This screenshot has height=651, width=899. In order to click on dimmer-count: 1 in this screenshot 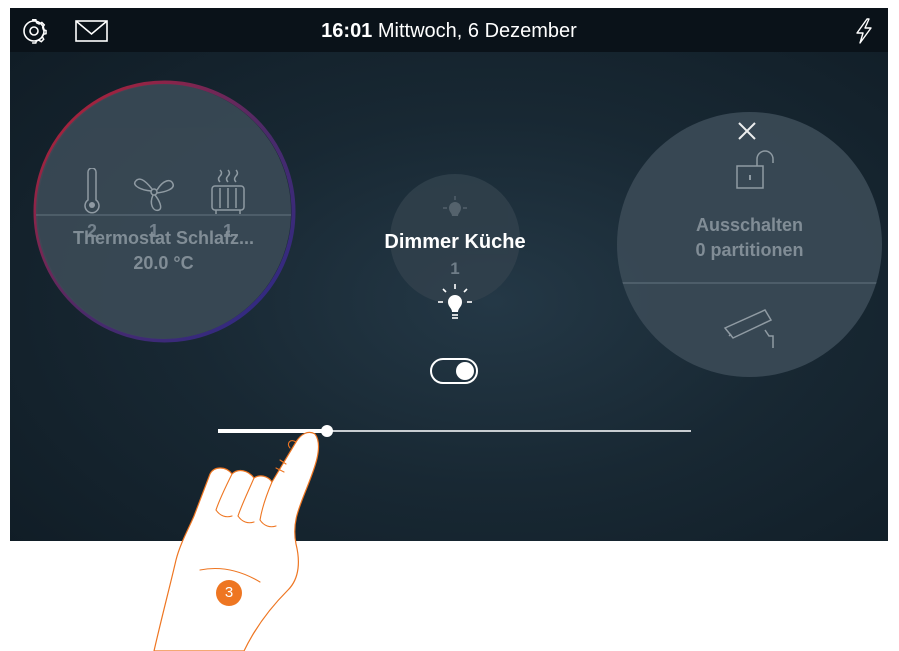, I will do `click(455, 268)`.